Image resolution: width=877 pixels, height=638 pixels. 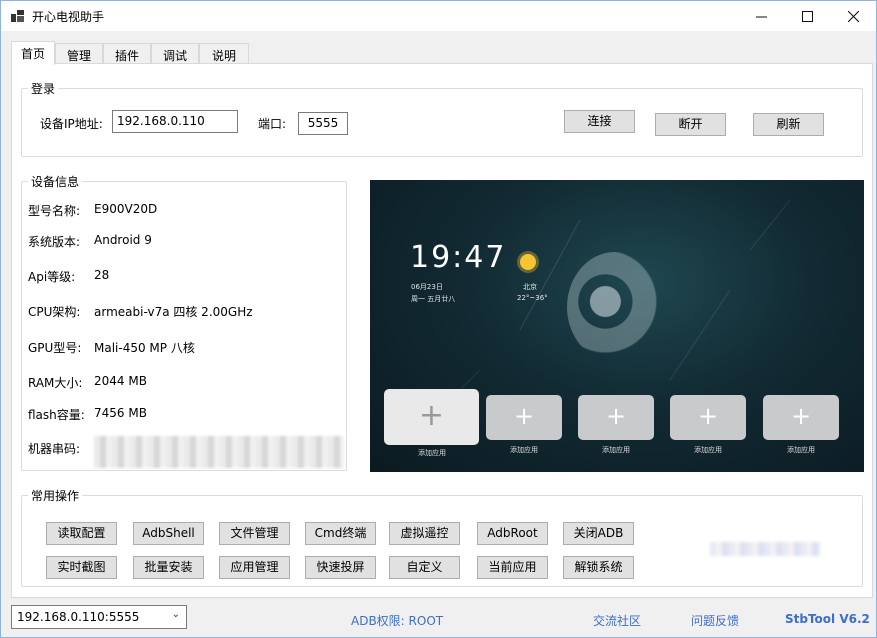 I want to click on cpu-value: armeabi-v7a 四核 2.00GHz, so click(x=173, y=312).